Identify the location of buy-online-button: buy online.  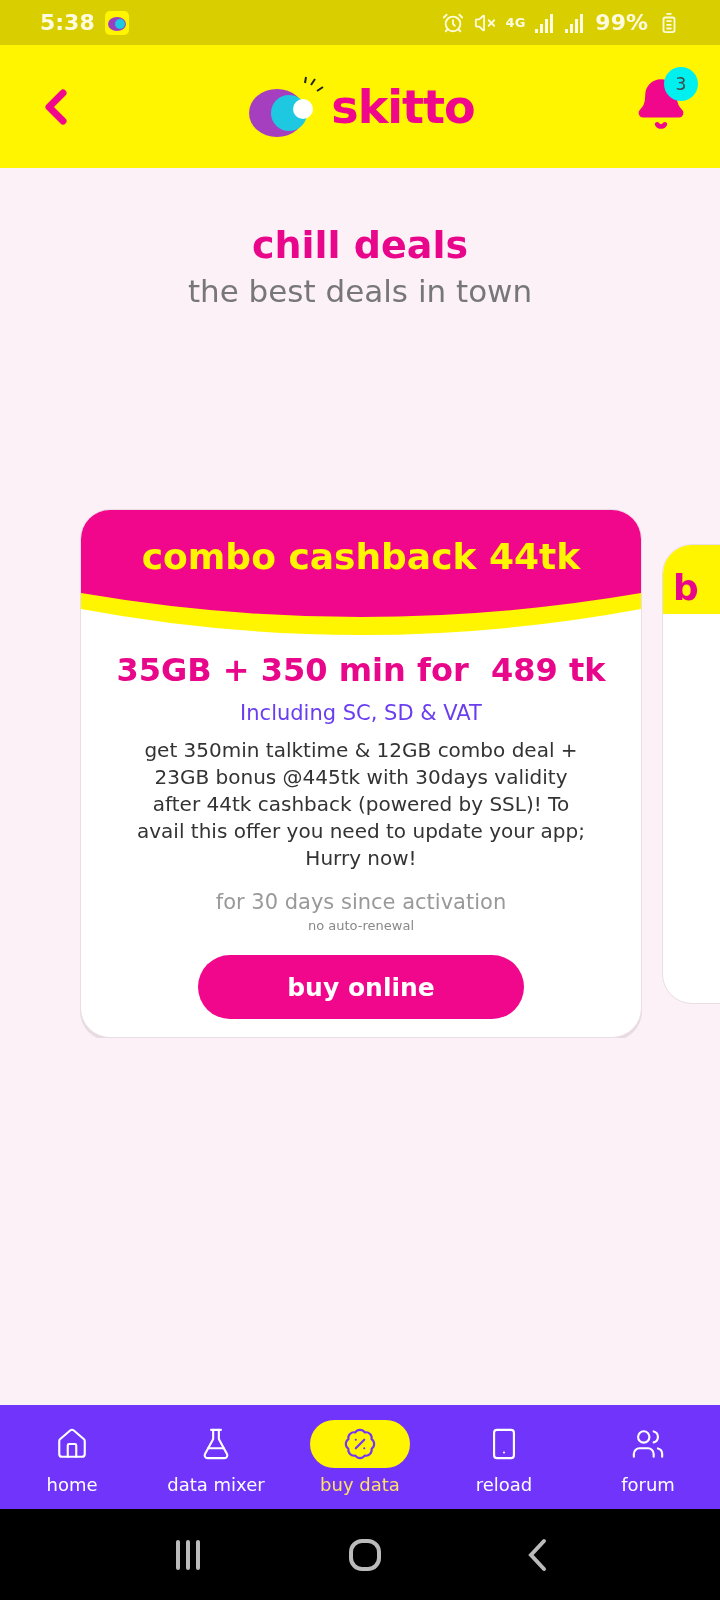
(361, 987).